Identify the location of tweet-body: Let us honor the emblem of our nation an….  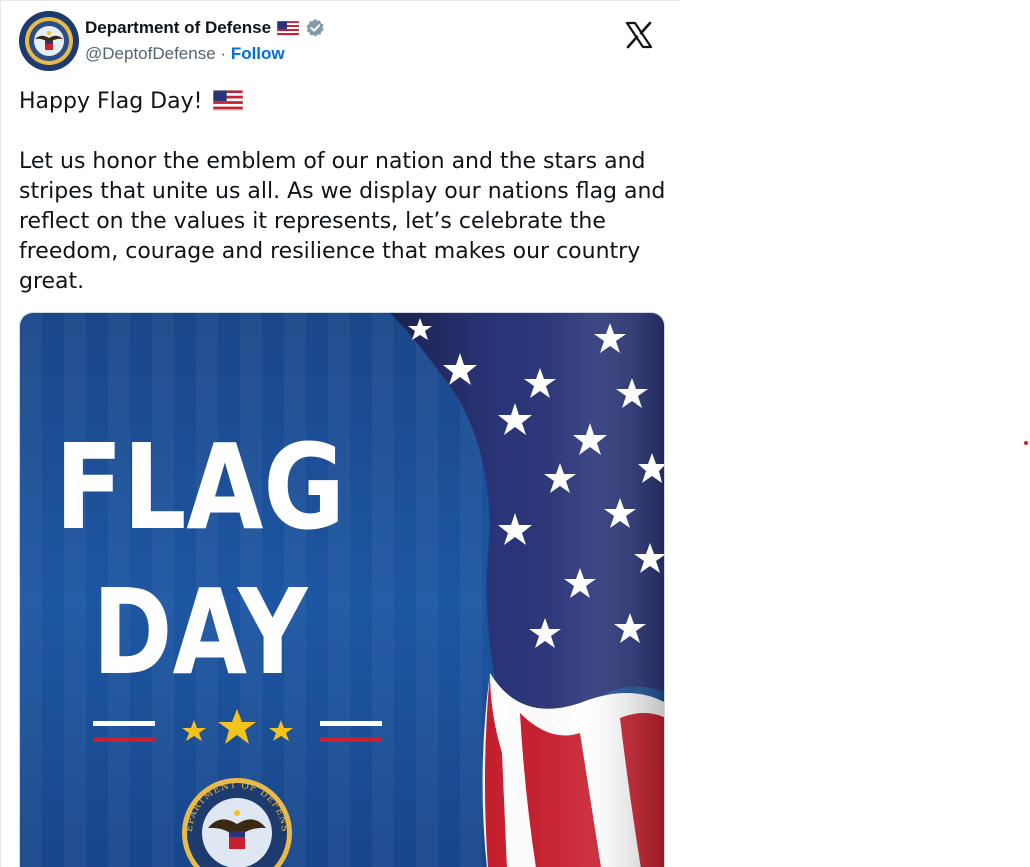
(342, 221).